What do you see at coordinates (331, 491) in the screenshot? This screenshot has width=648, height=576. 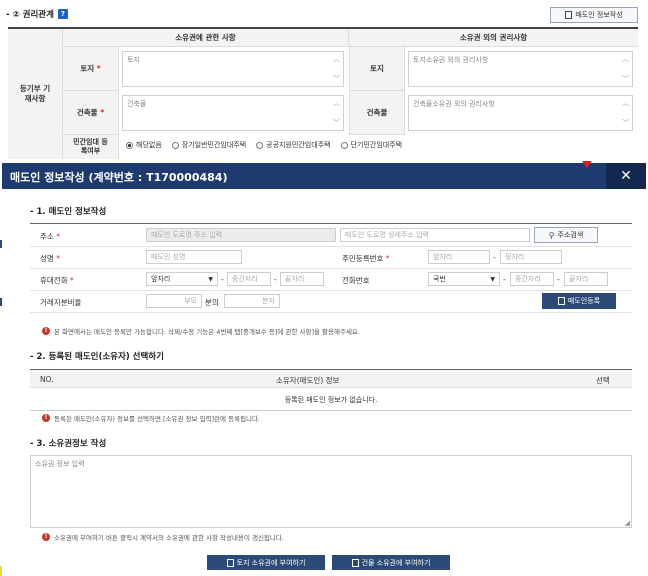 I see `ownership-info-textarea: 소유권 정보 입력 ◢` at bounding box center [331, 491].